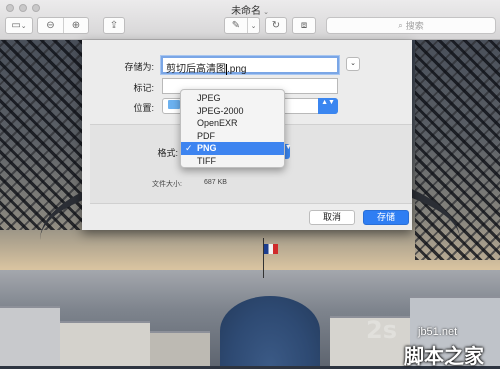 The image size is (500, 369). I want to click on format-label: 格式:, so click(167, 153).